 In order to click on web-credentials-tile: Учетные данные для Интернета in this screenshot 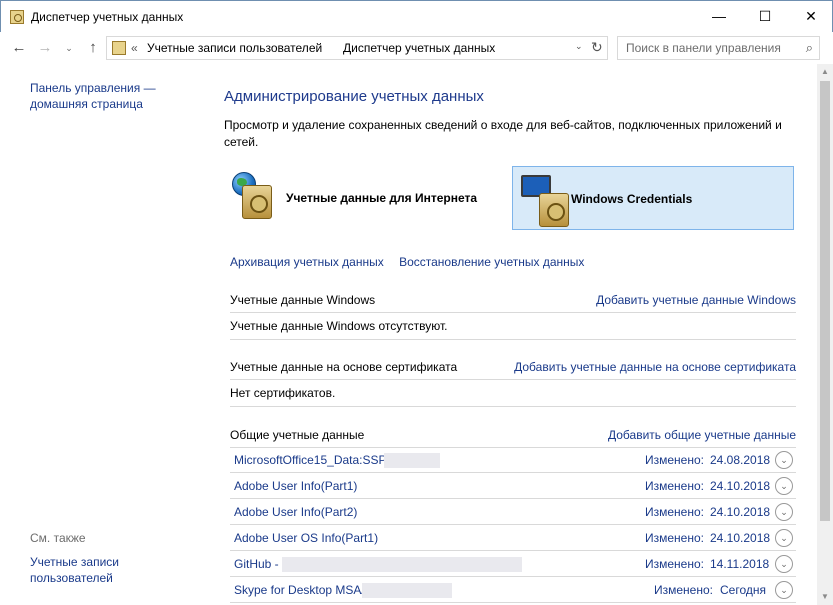, I will do `click(354, 198)`.